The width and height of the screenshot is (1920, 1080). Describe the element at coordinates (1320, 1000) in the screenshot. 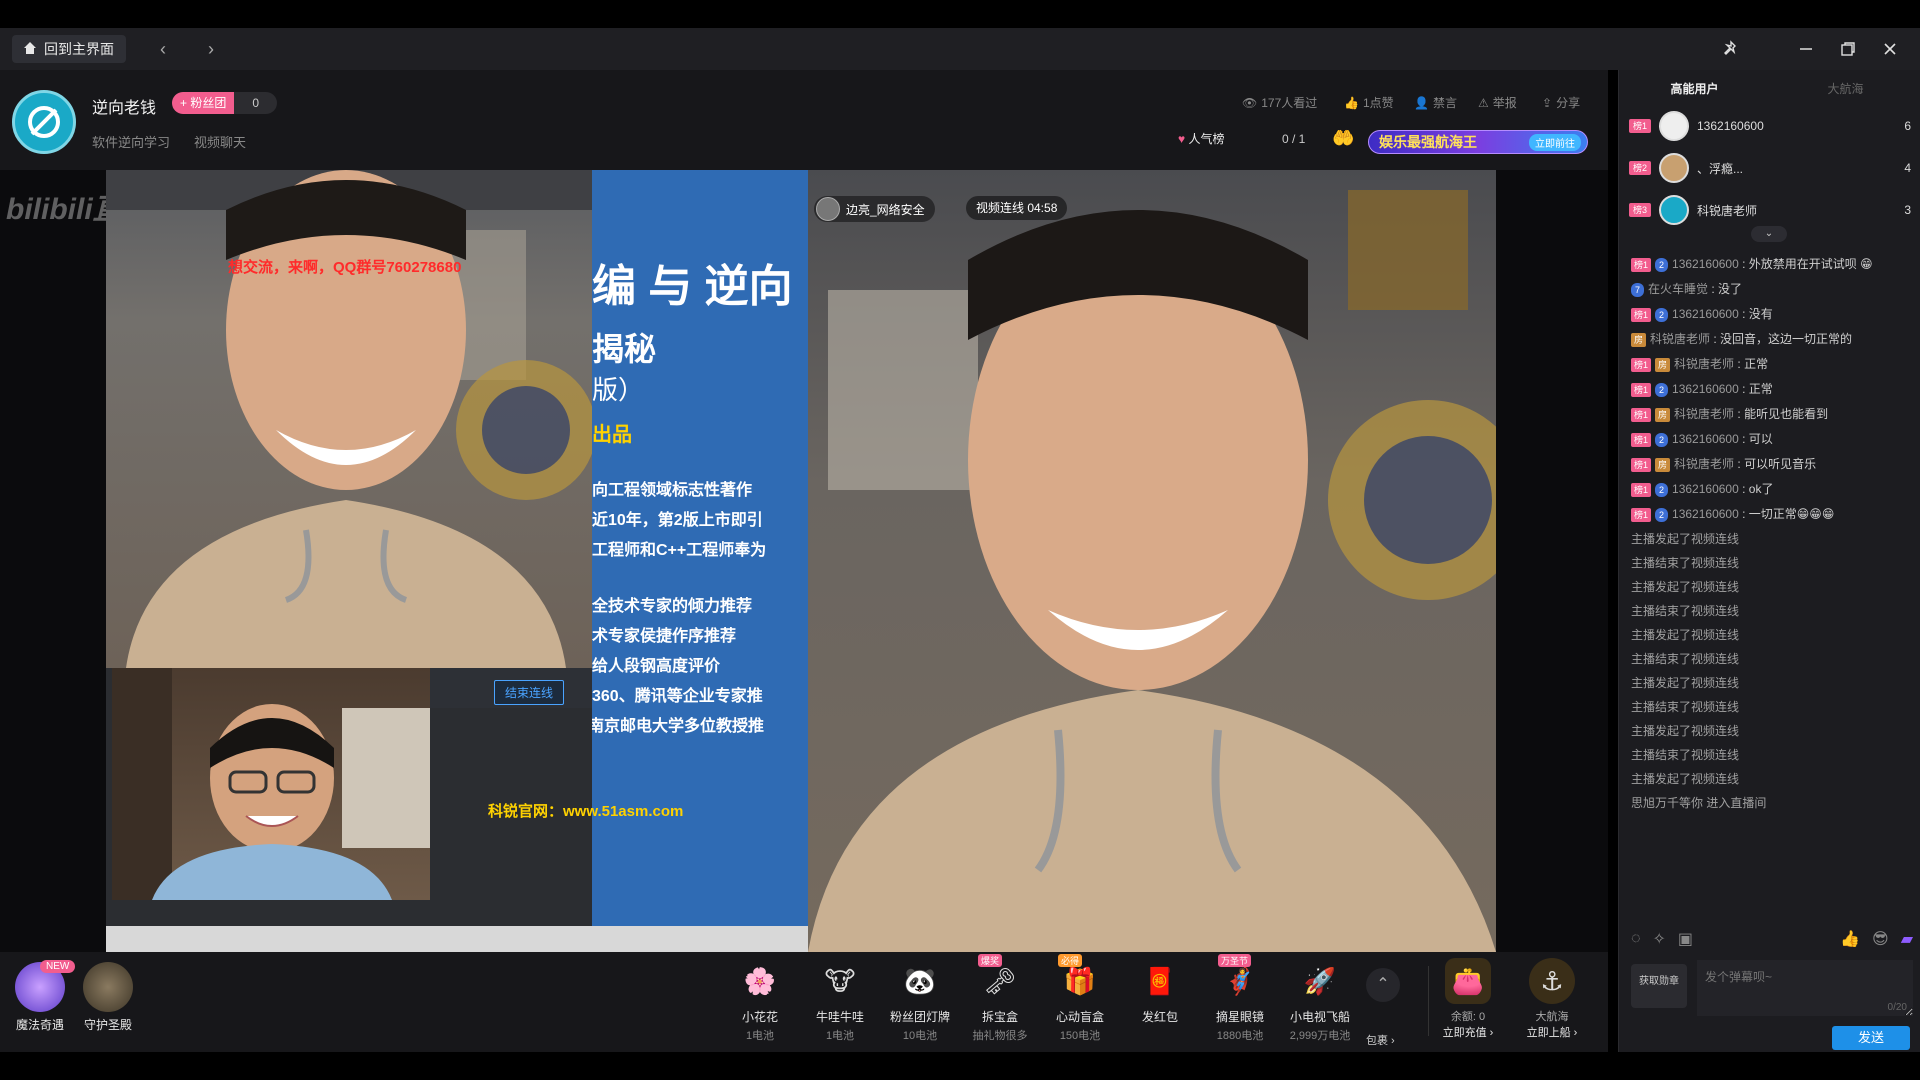

I see `gift-item: 🚀 小电视飞船 2,999万电池` at that location.